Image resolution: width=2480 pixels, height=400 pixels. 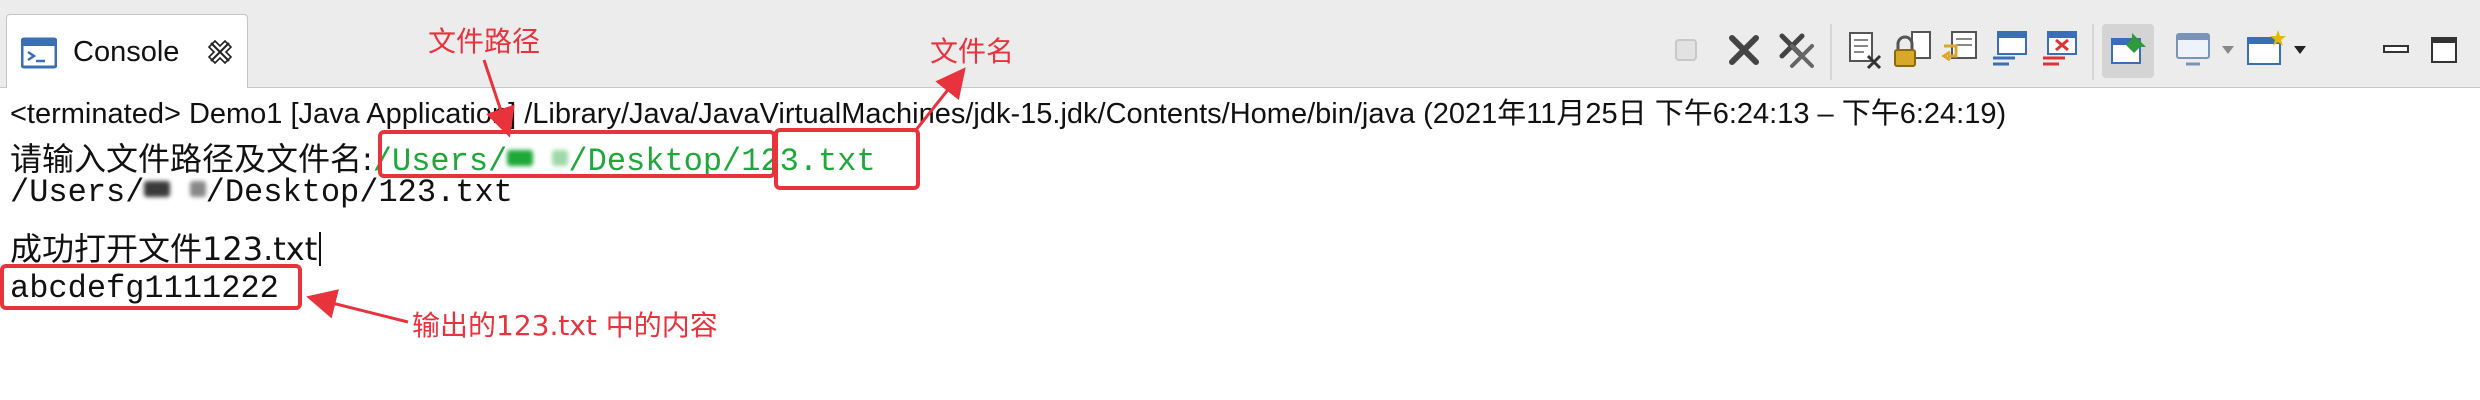 I want to click on console-toolbar, so click(x=2062, y=53).